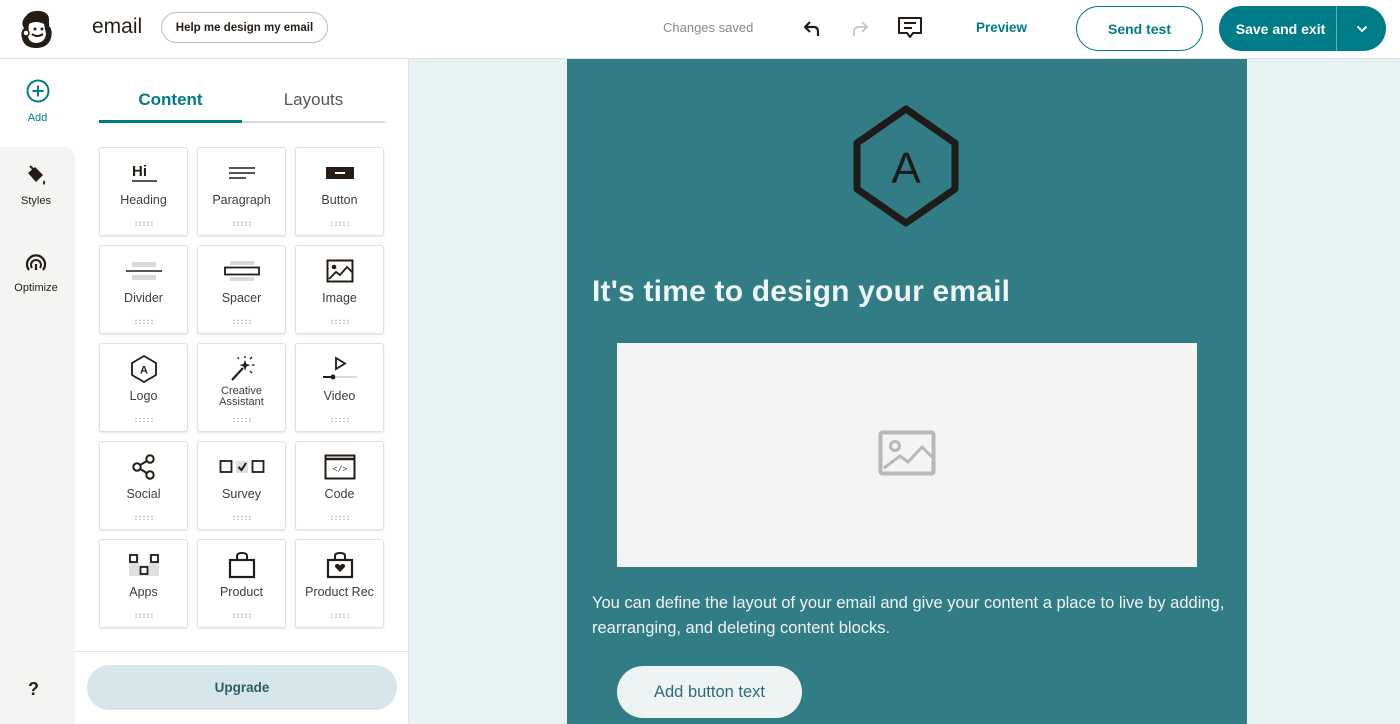 The width and height of the screenshot is (1400, 724). What do you see at coordinates (36, 29) in the screenshot?
I see `mailchimp-logo-icon` at bounding box center [36, 29].